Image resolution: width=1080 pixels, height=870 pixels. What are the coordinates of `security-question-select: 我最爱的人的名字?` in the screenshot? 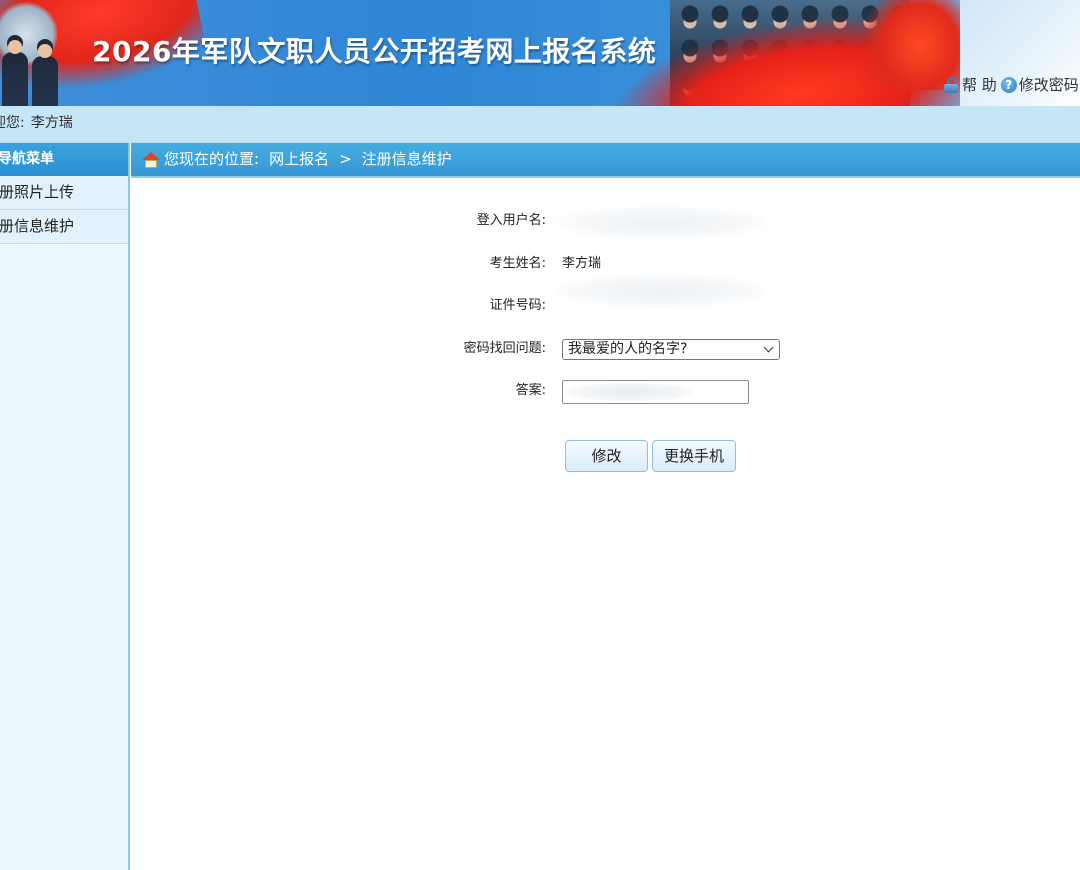 It's located at (671, 349).